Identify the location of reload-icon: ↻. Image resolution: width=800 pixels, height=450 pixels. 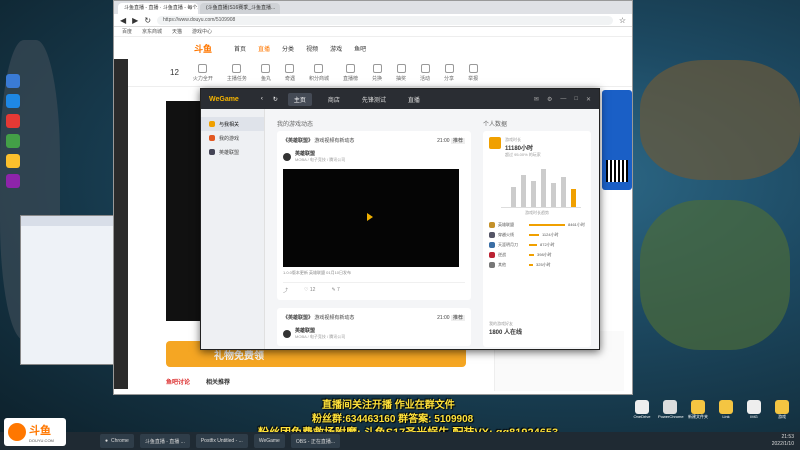
(147, 20).